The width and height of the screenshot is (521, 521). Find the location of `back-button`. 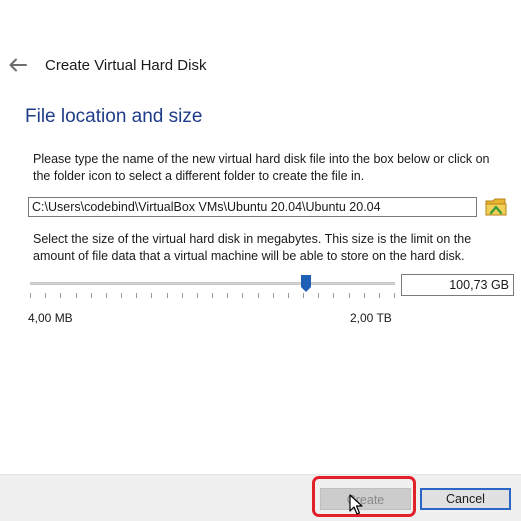

back-button is located at coordinates (18, 65).